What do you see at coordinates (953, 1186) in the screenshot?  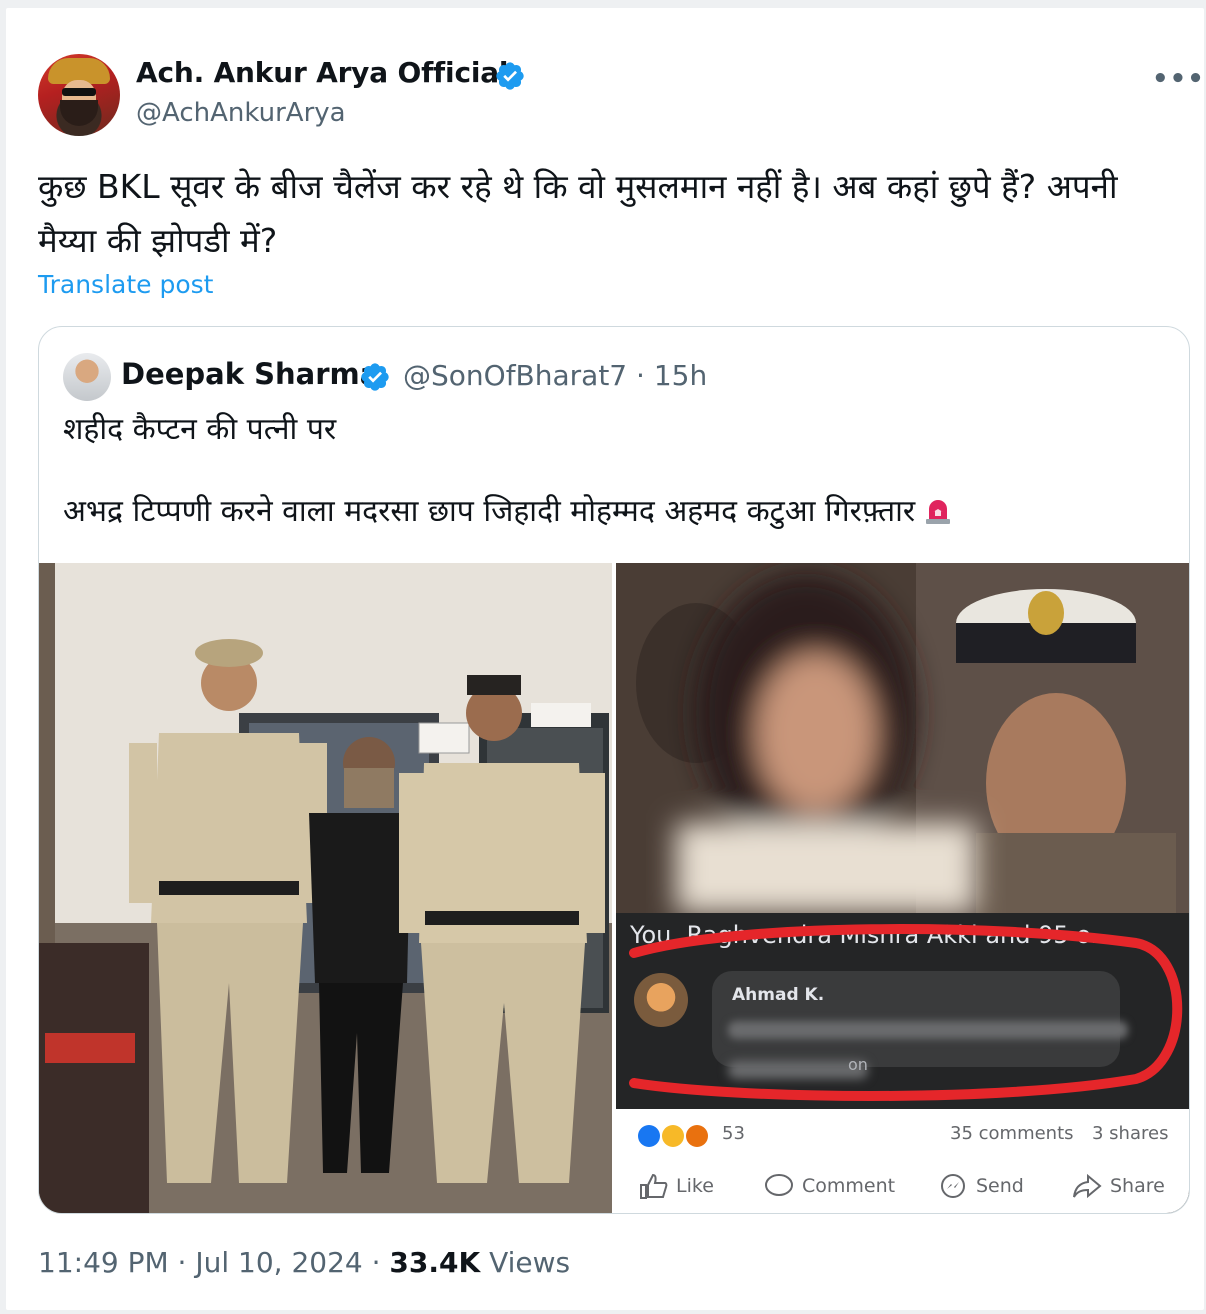 I see `messenger-icon` at bounding box center [953, 1186].